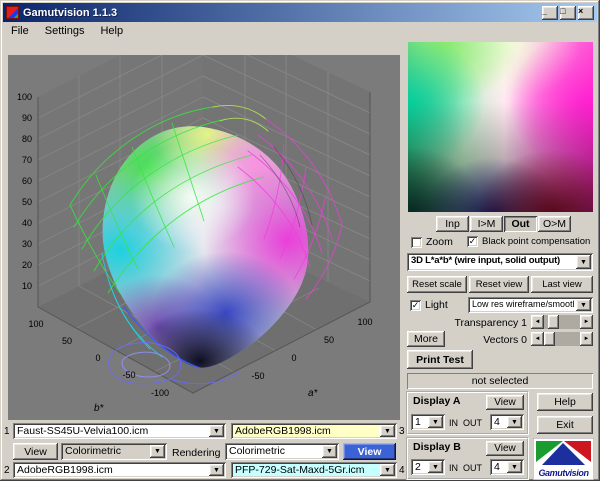 Image resolution: width=600 pixels, height=481 pixels. Describe the element at coordinates (27, 202) in the screenshot. I see `axis-tick: 50` at that location.